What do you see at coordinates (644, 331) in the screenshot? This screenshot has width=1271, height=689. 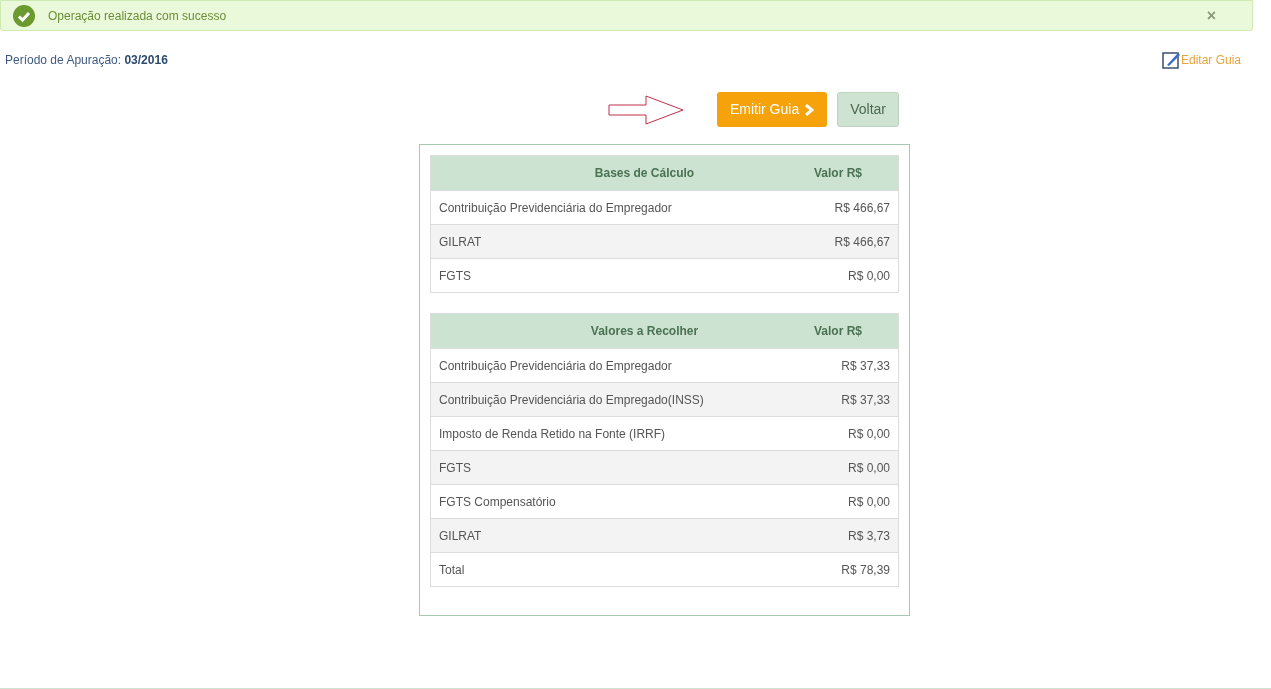 I see `column-header: Valores a Recolher` at bounding box center [644, 331].